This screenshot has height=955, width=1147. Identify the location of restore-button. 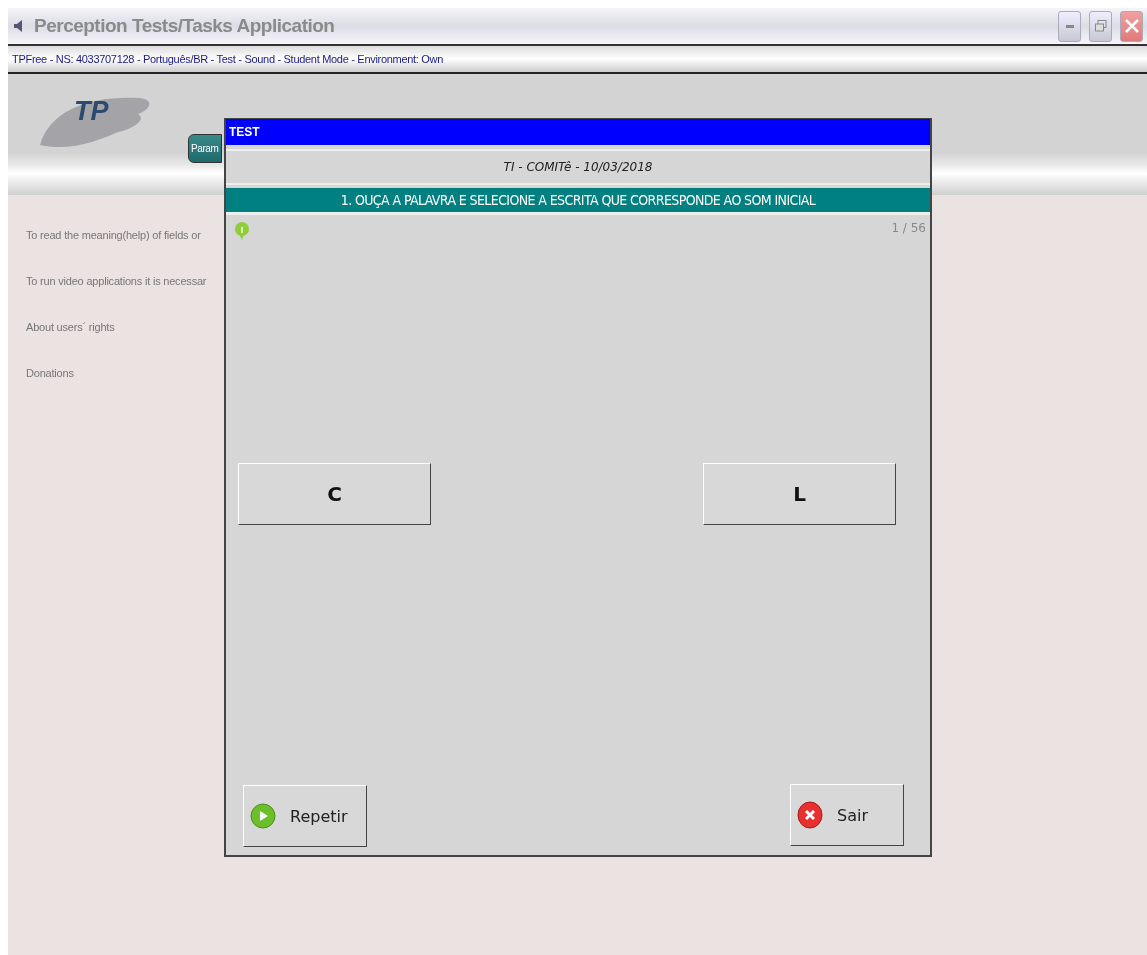
(1100, 26).